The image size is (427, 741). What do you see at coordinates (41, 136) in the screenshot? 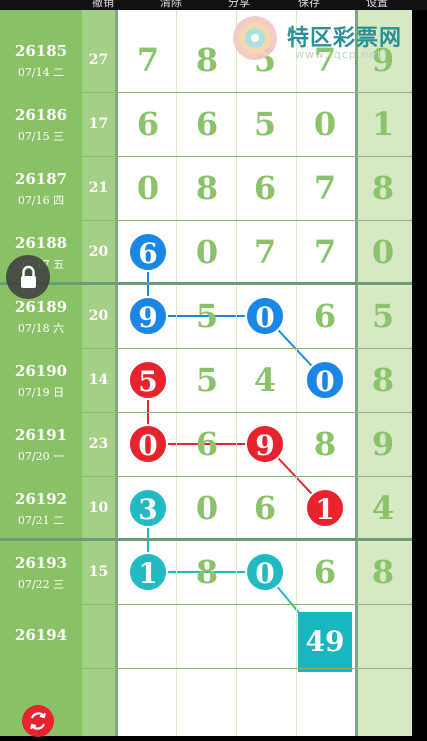
I see `issue-date: 07/15 三` at bounding box center [41, 136].